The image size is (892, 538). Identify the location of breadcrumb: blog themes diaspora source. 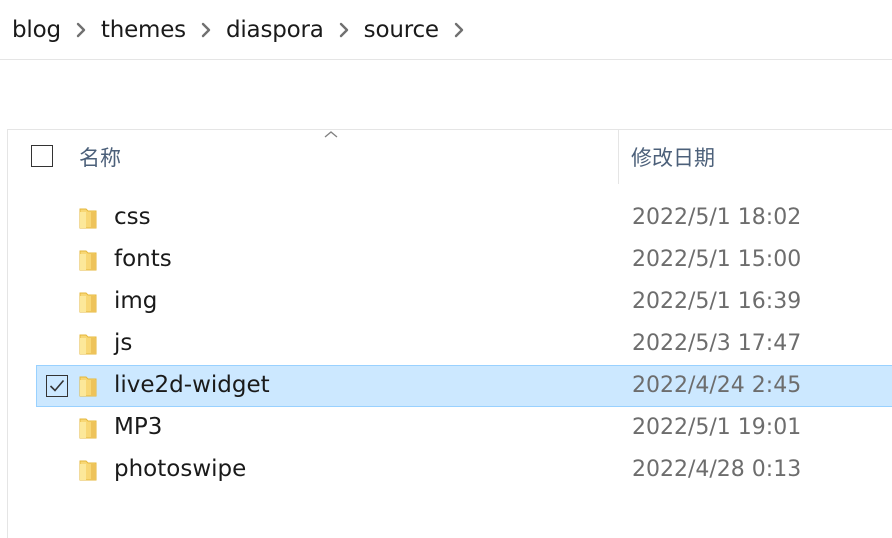
(446, 30).